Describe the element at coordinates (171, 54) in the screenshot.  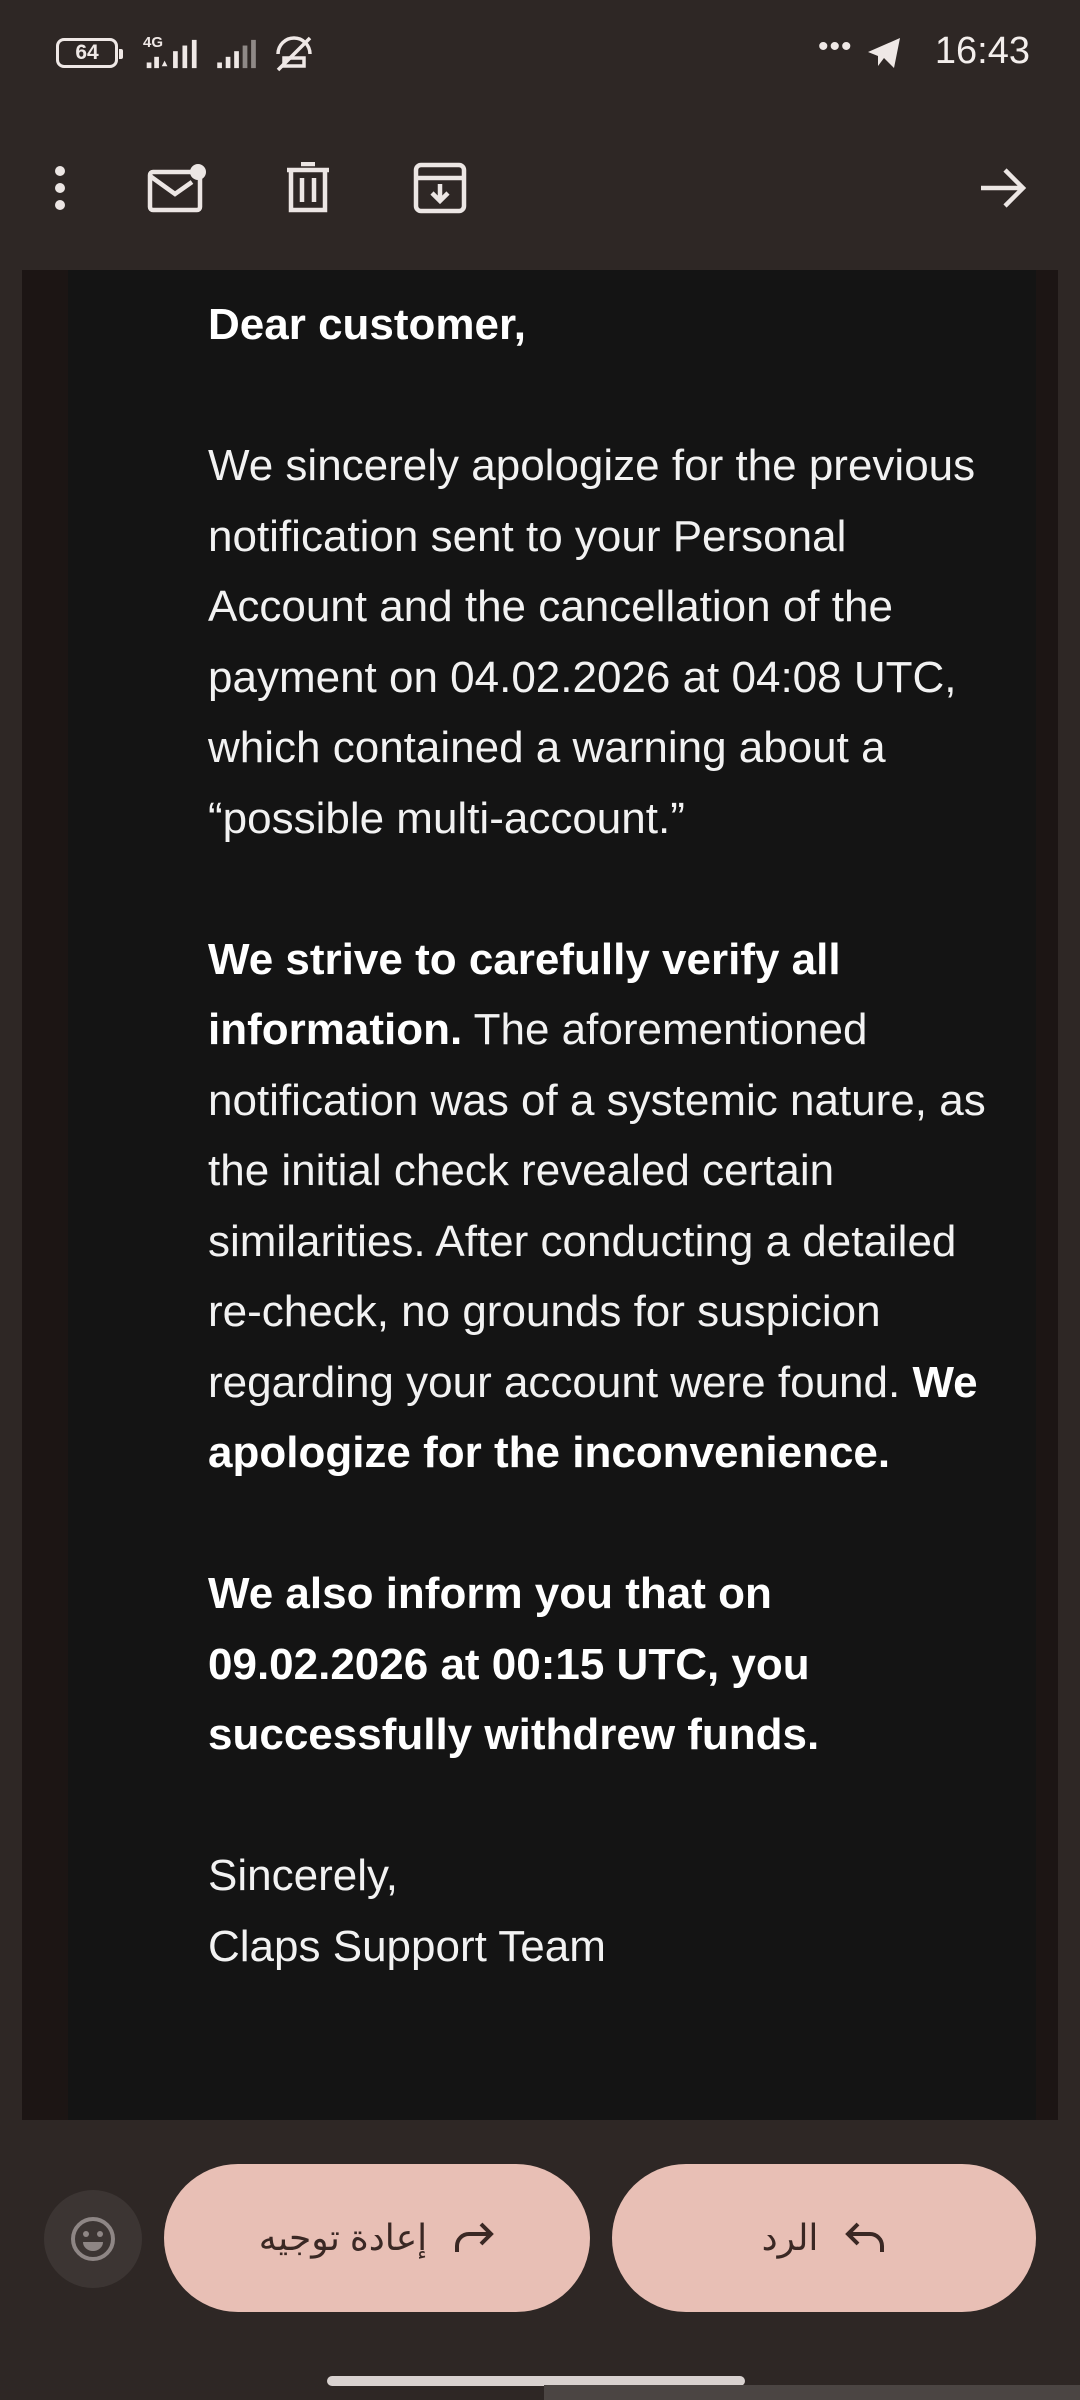
I see `signal-icon` at that location.